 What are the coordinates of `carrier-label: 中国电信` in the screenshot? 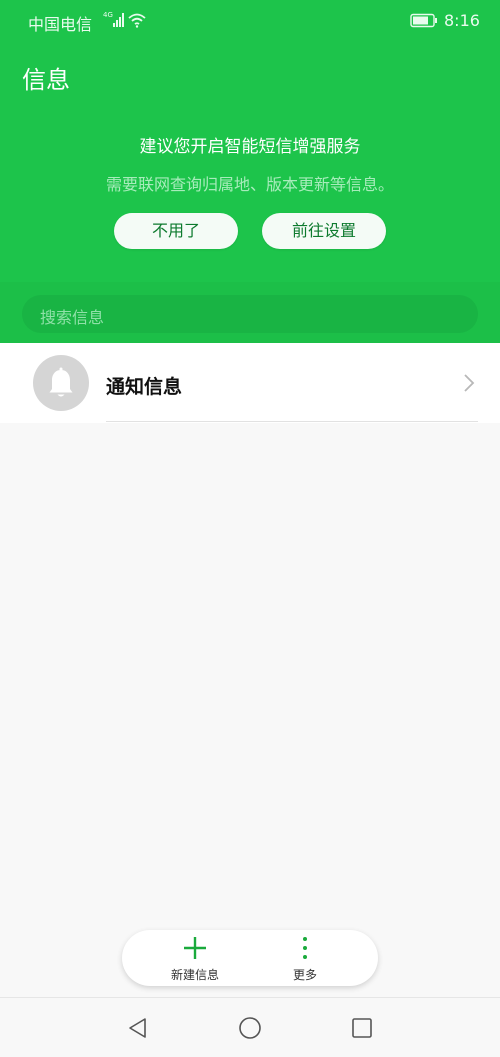 It's located at (60, 24).